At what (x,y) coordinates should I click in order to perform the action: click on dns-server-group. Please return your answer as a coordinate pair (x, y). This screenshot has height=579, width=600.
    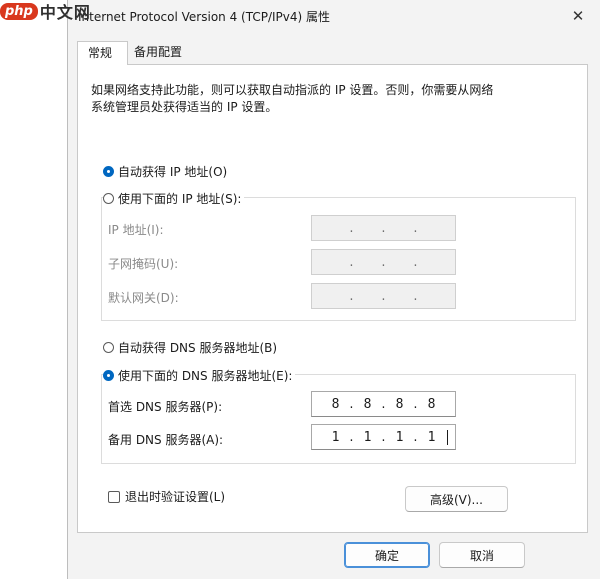
    Looking at the image, I should click on (338, 419).